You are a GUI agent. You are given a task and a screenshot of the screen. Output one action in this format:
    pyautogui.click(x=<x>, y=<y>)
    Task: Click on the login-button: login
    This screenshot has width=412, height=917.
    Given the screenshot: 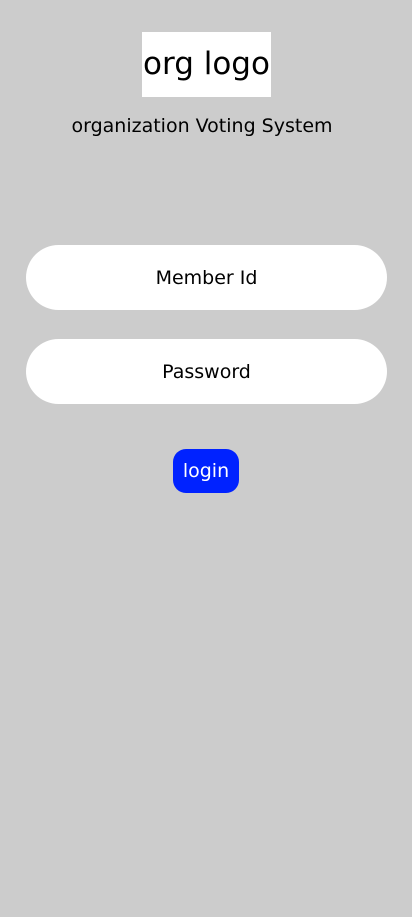 What is the action you would take?
    pyautogui.click(x=206, y=471)
    